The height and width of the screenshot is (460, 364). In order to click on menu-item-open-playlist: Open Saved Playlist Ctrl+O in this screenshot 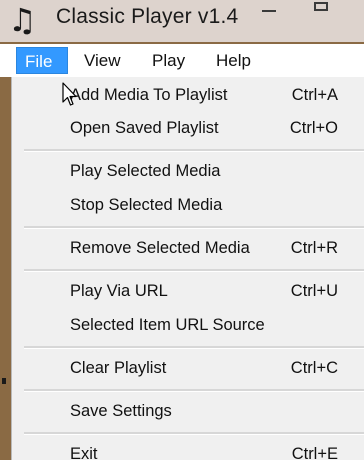, I will do `click(188, 128)`.